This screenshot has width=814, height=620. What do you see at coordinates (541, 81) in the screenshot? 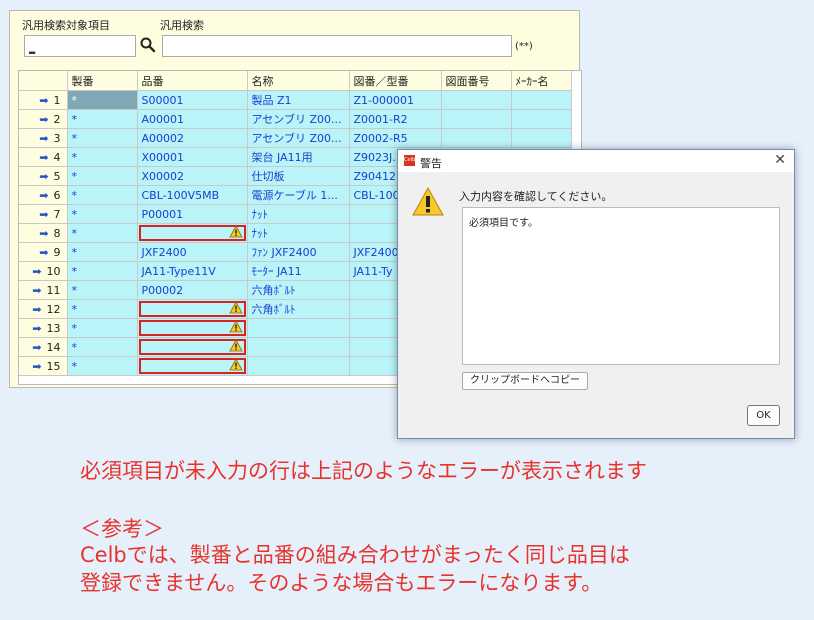
I see `column-header: ﾒｰｶｰ名` at bounding box center [541, 81].